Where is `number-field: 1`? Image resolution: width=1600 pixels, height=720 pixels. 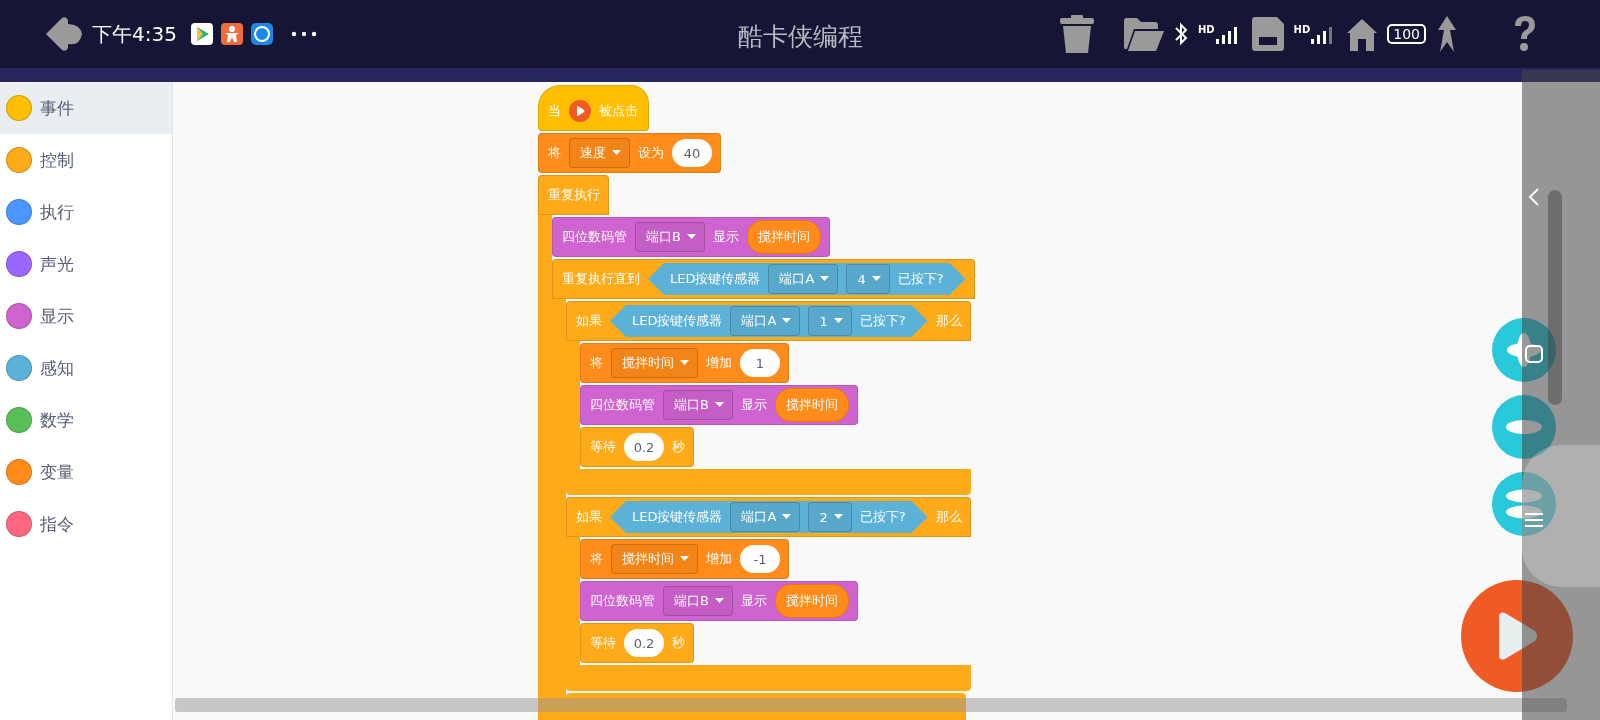
number-field: 1 is located at coordinates (760, 363).